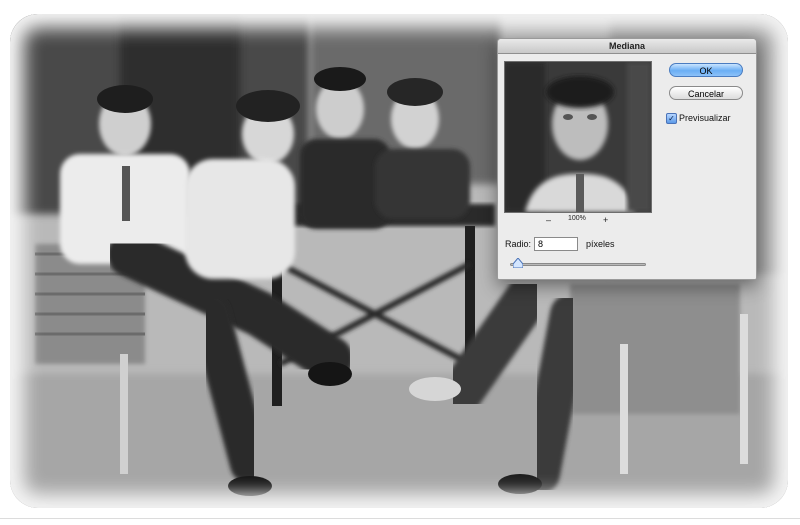  What do you see at coordinates (627, 46) in the screenshot?
I see `dialog-title: Mediana` at bounding box center [627, 46].